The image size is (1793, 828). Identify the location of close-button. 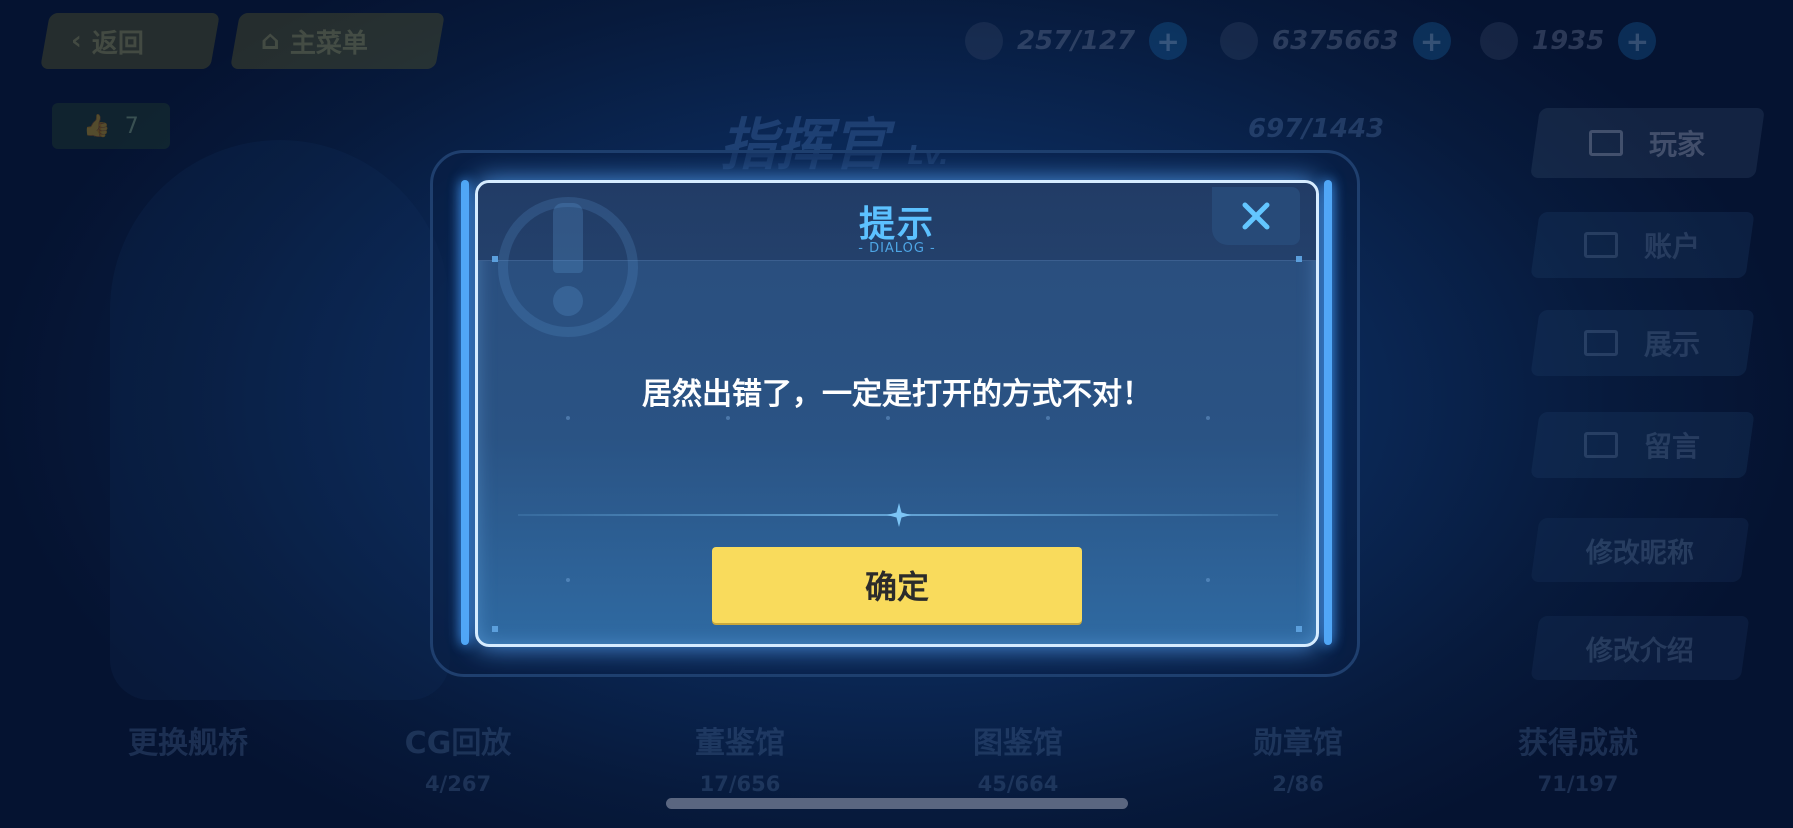
(1256, 216).